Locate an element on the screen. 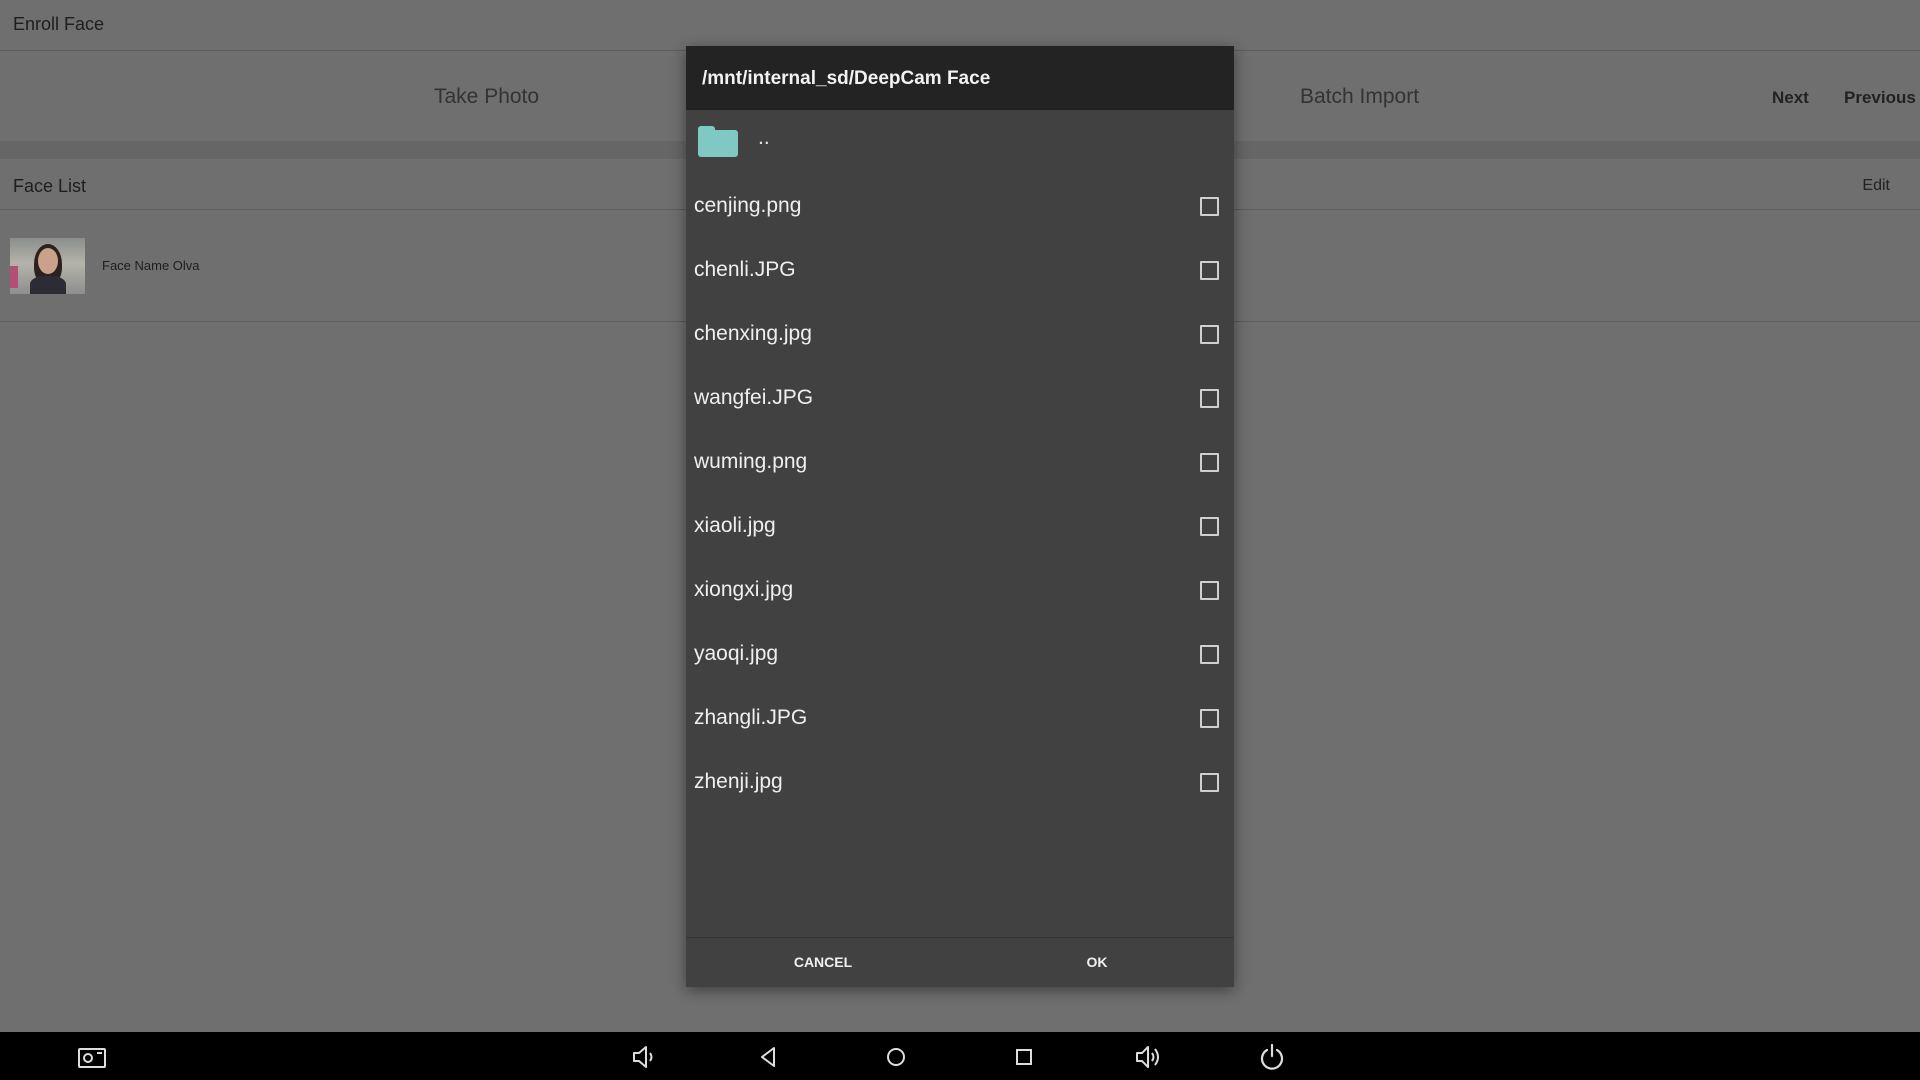 This screenshot has width=1920, height=1080. file-row: xiaoli.jpg is located at coordinates (960, 526).